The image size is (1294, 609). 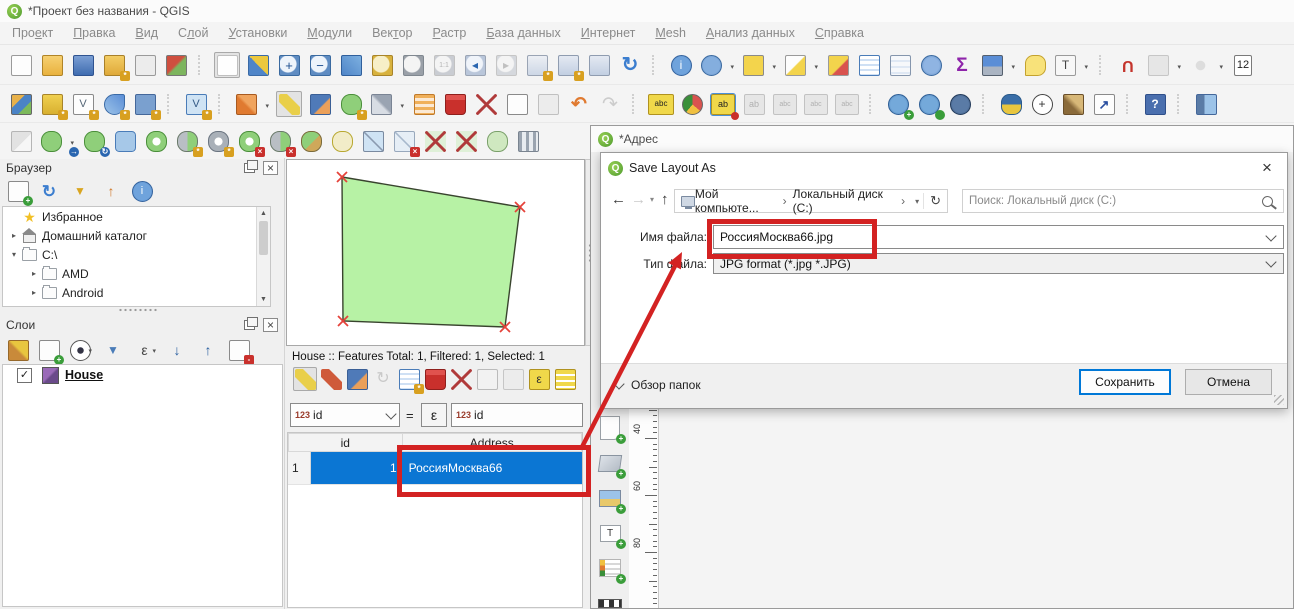 What do you see at coordinates (387, 104) in the screenshot?
I see `vertex-tool-icon: ▾` at bounding box center [387, 104].